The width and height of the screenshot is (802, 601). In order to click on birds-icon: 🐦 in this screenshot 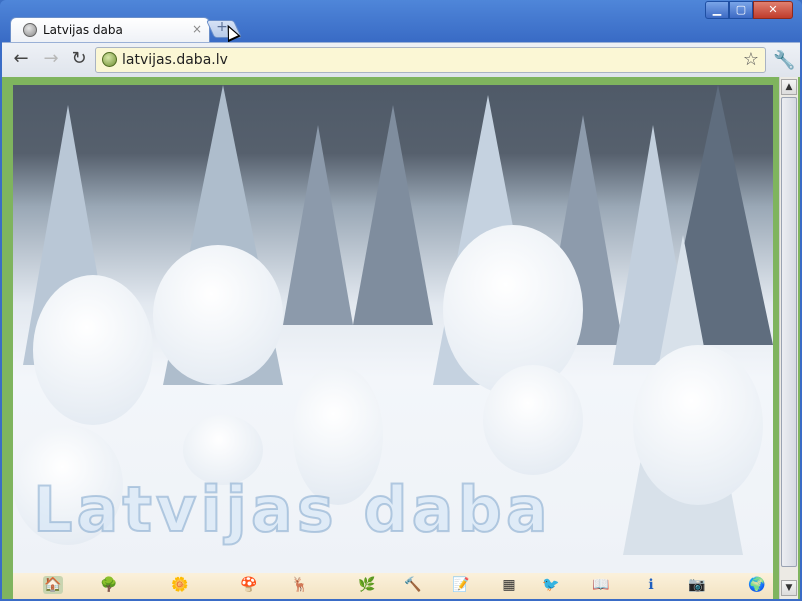, I will do `click(551, 585)`.